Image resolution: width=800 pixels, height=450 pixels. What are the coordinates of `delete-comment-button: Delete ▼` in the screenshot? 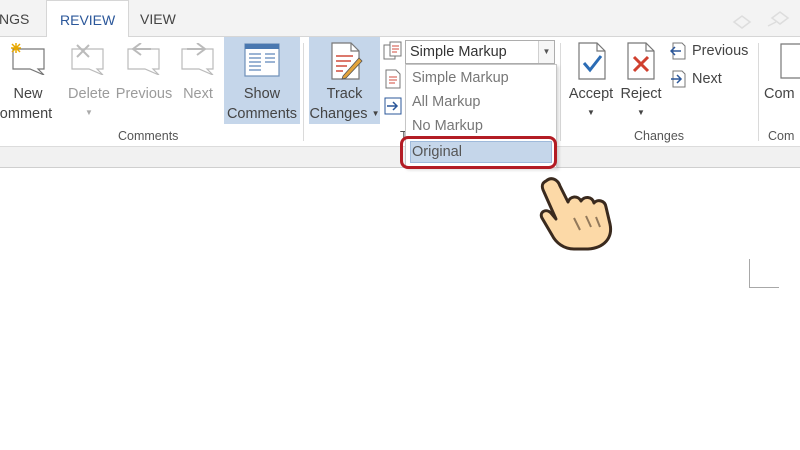 It's located at (89, 81).